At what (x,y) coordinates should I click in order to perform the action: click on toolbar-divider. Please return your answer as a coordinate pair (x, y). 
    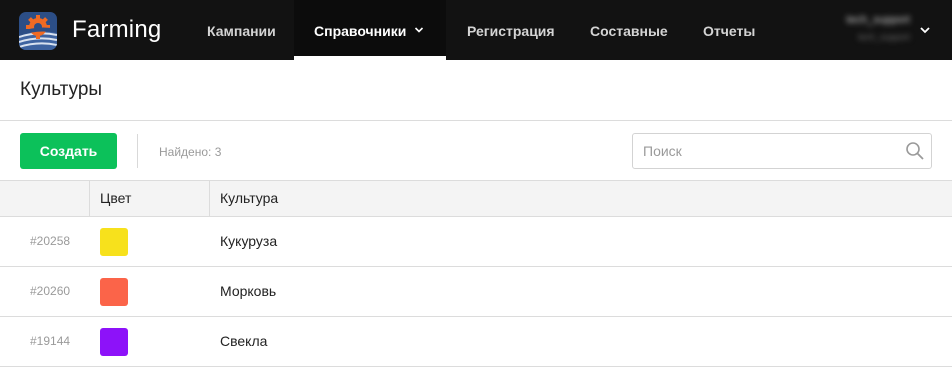
    Looking at the image, I should click on (137, 151).